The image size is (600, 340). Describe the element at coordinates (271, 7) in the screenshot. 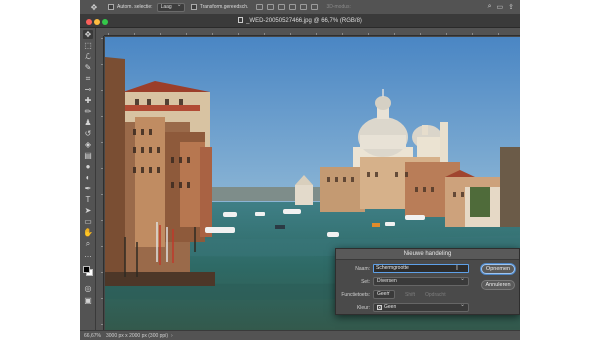

I see `align-center-icon` at that location.